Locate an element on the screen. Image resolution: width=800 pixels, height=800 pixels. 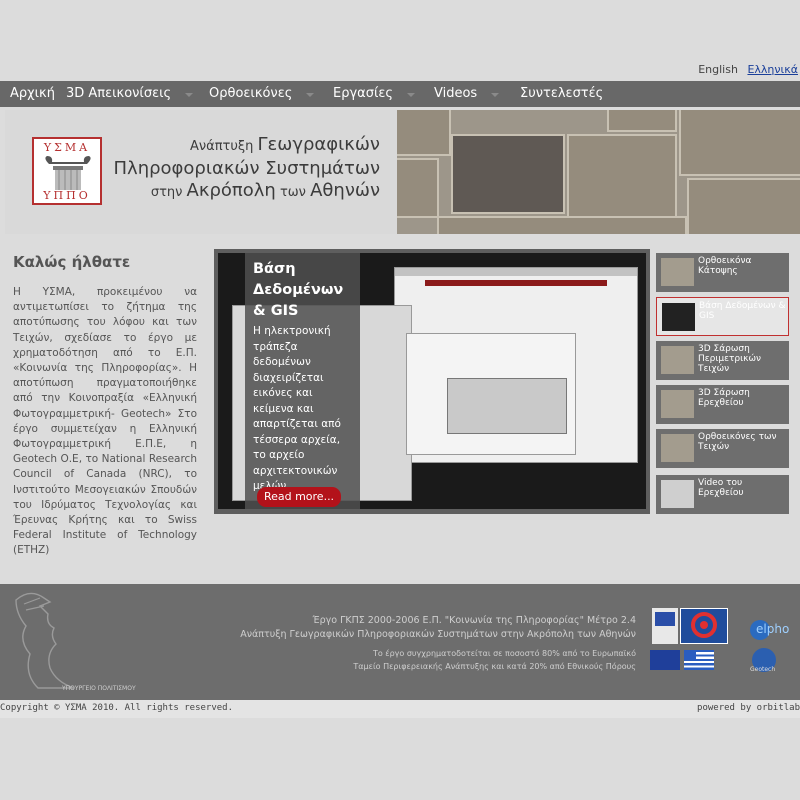
slide-title: Βάση Δεδομένων & GIS is located at coordinates (298, 290).